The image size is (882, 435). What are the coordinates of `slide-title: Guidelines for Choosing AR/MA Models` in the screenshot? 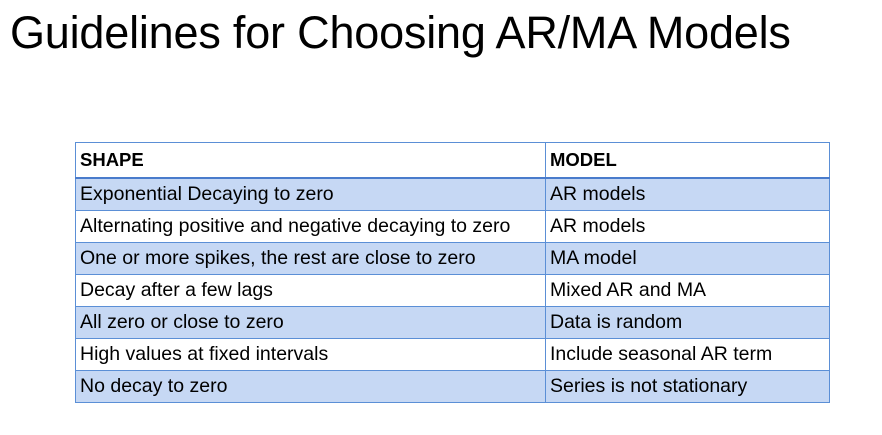 It's located at (400, 32).